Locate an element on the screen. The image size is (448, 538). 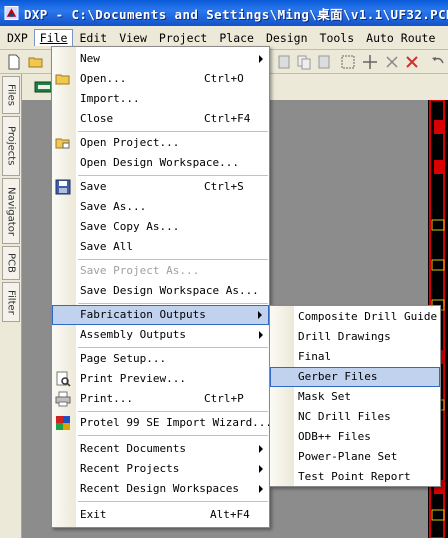
tab-projects: Projects is located at coordinates (11, 146).